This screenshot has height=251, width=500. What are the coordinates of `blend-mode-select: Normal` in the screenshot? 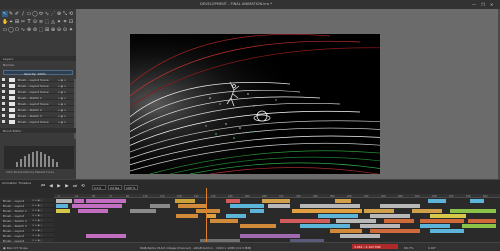 It's located at (8, 65).